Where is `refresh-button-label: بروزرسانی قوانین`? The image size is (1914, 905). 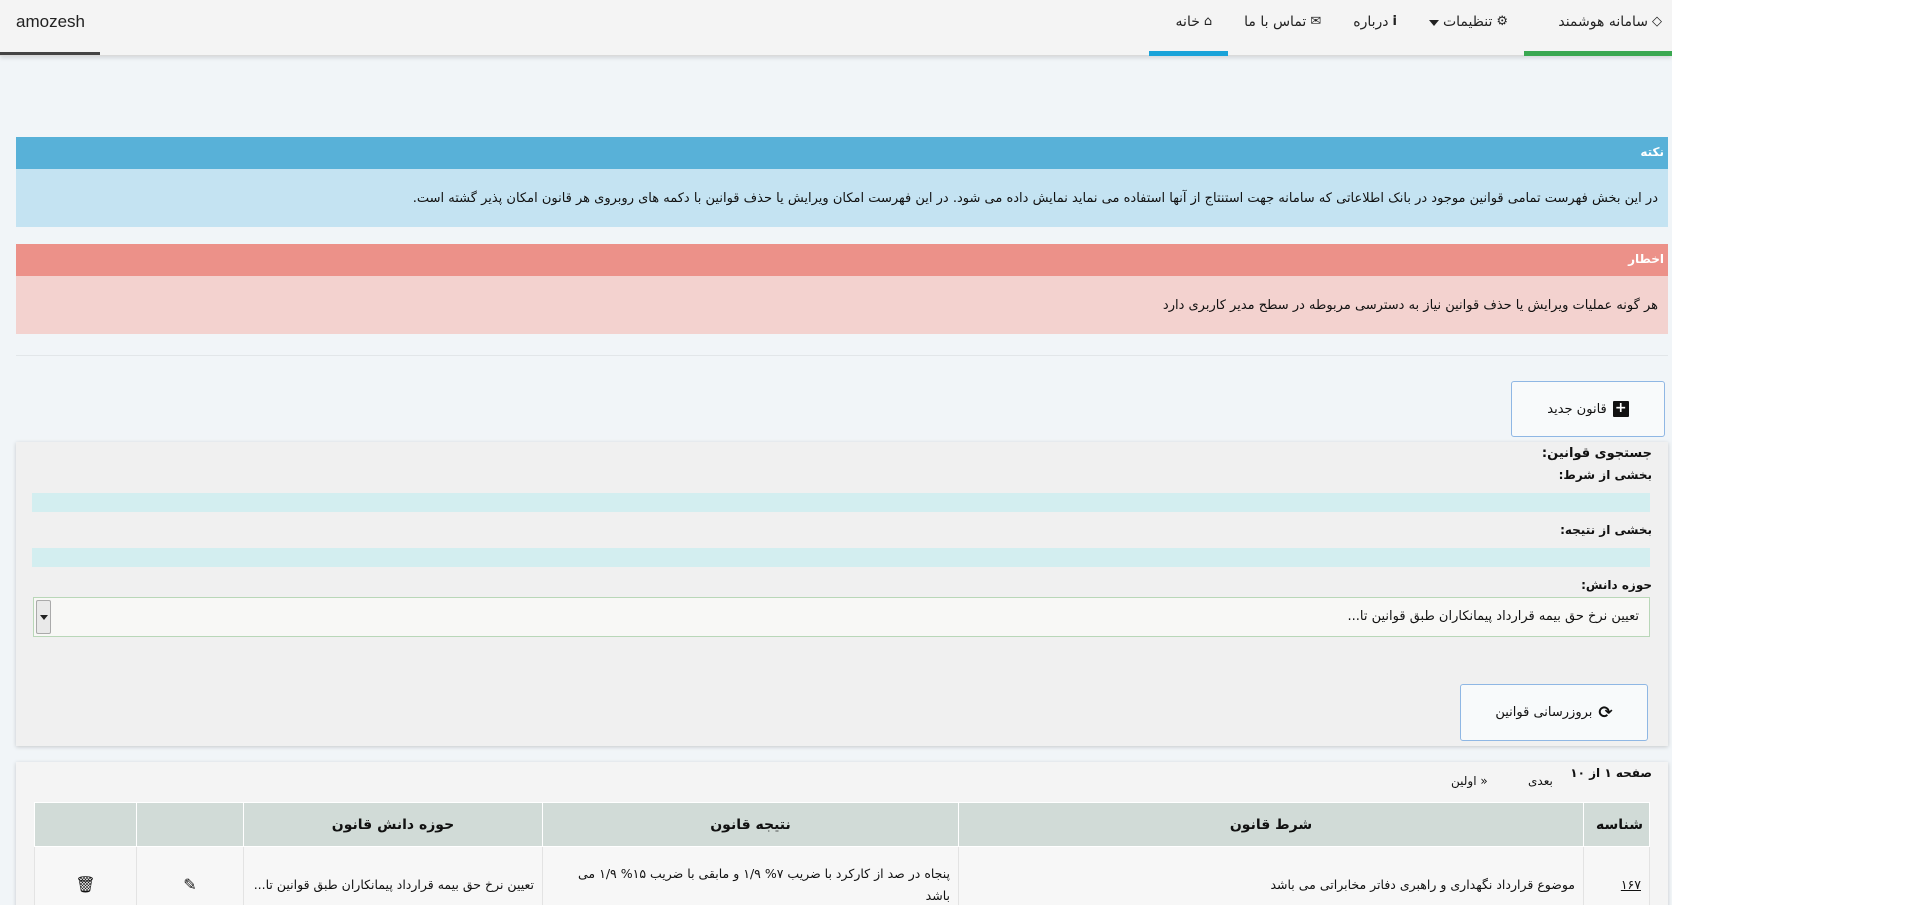
refresh-button-label: بروزرسانی قوانین is located at coordinates (1544, 712).